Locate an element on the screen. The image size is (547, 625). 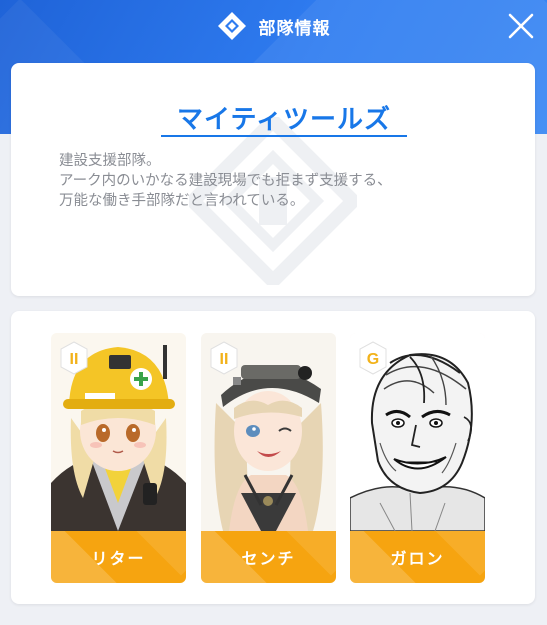
rank-badge-text: G is located at coordinates (373, 359).